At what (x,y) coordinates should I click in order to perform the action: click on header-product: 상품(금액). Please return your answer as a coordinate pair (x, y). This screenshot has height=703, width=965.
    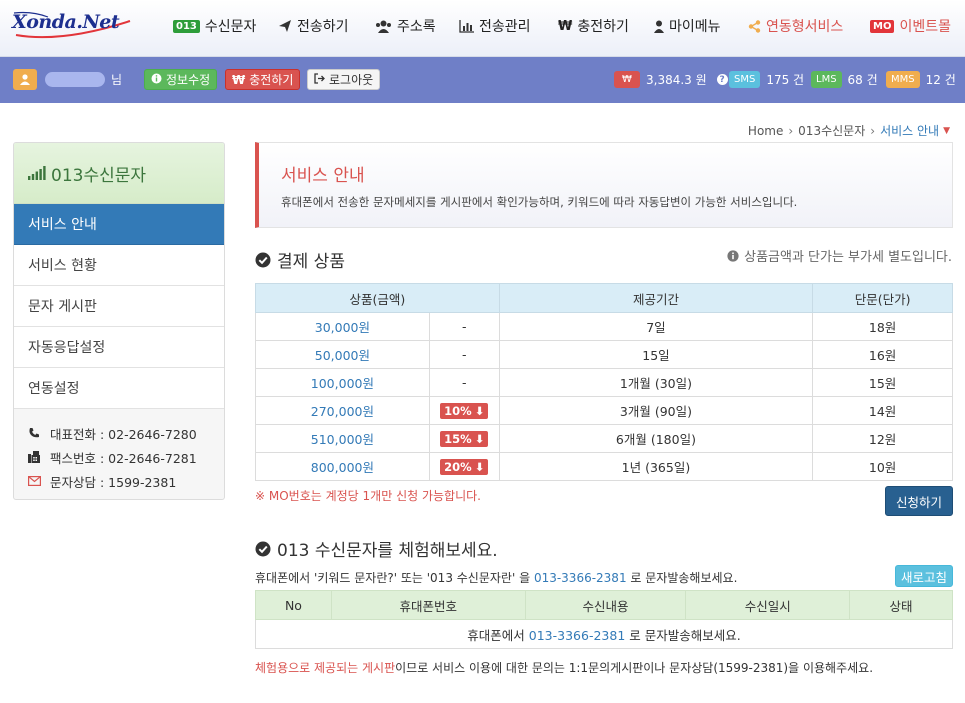
    Looking at the image, I should click on (377, 298).